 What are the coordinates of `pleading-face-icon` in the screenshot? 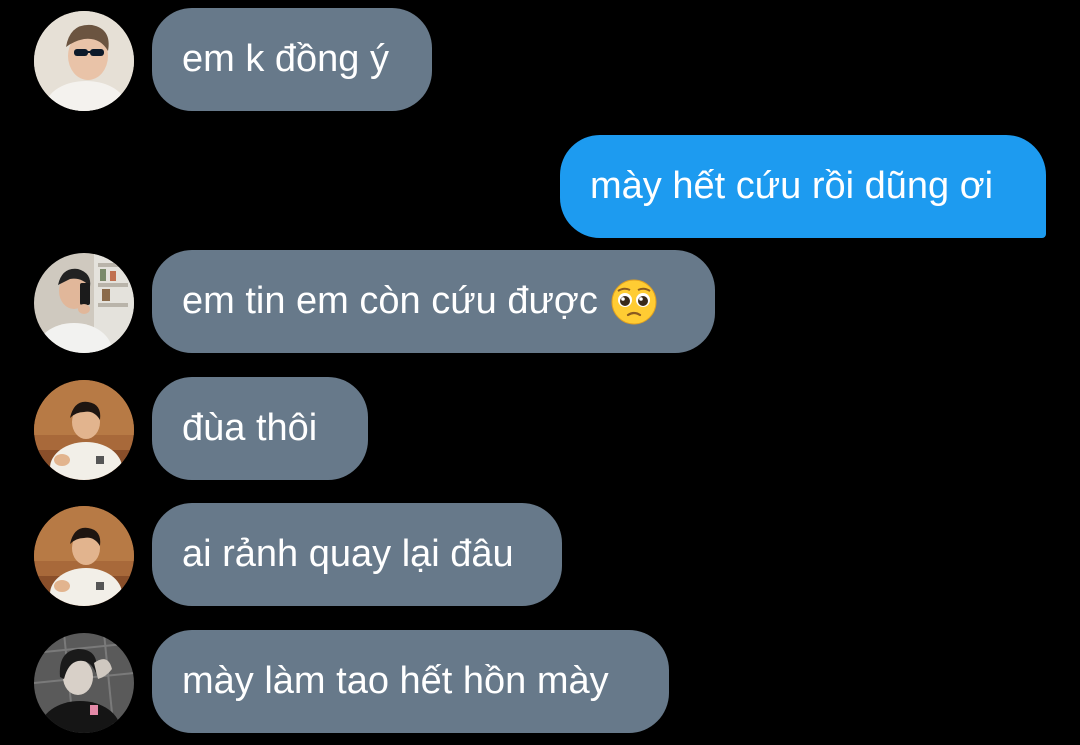 It's located at (634, 301).